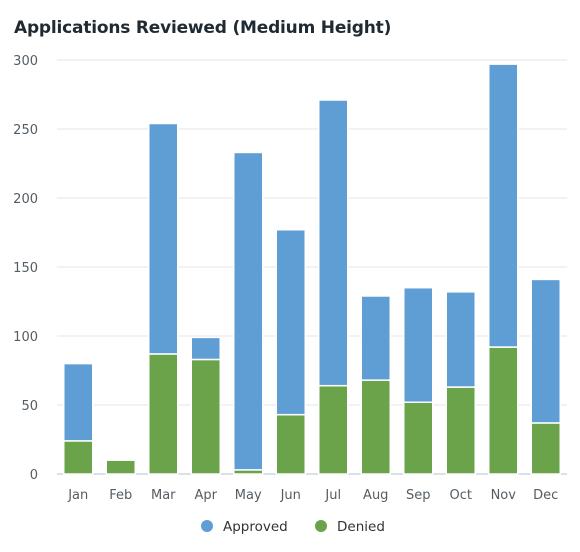 This screenshot has height=552, width=580. I want to click on bar-approved-jan, so click(78, 402).